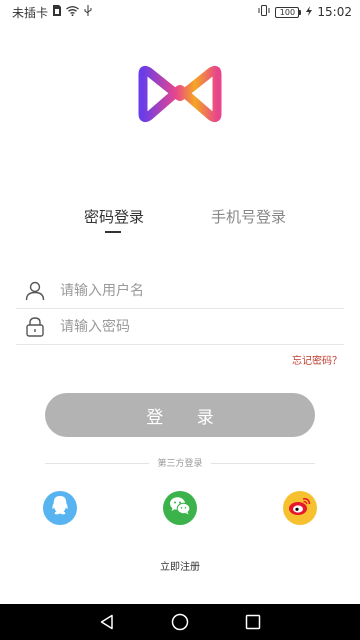 This screenshot has height=640, width=360. I want to click on wechat-icon, so click(180, 508).